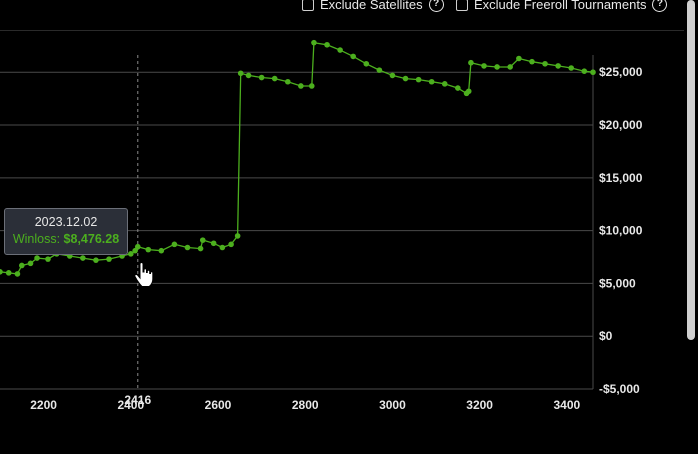  I want to click on exclude-freeroll-checkbox: Exclude Freeroll Tournaments ?, so click(562, 6).